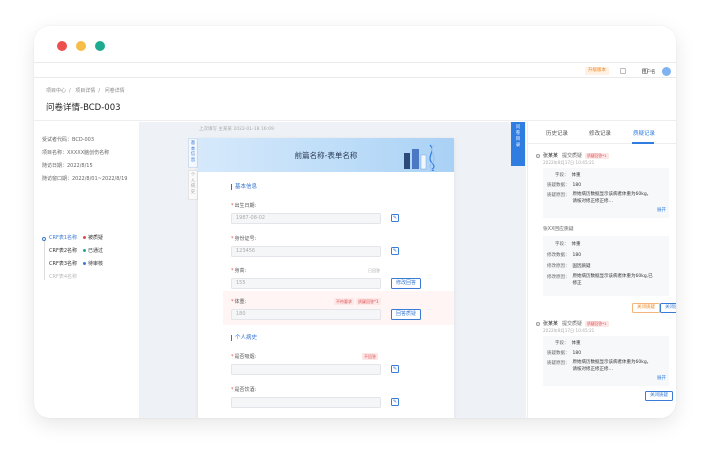  Describe the element at coordinates (306, 402) in the screenshot. I see `drinking-input` at that location.